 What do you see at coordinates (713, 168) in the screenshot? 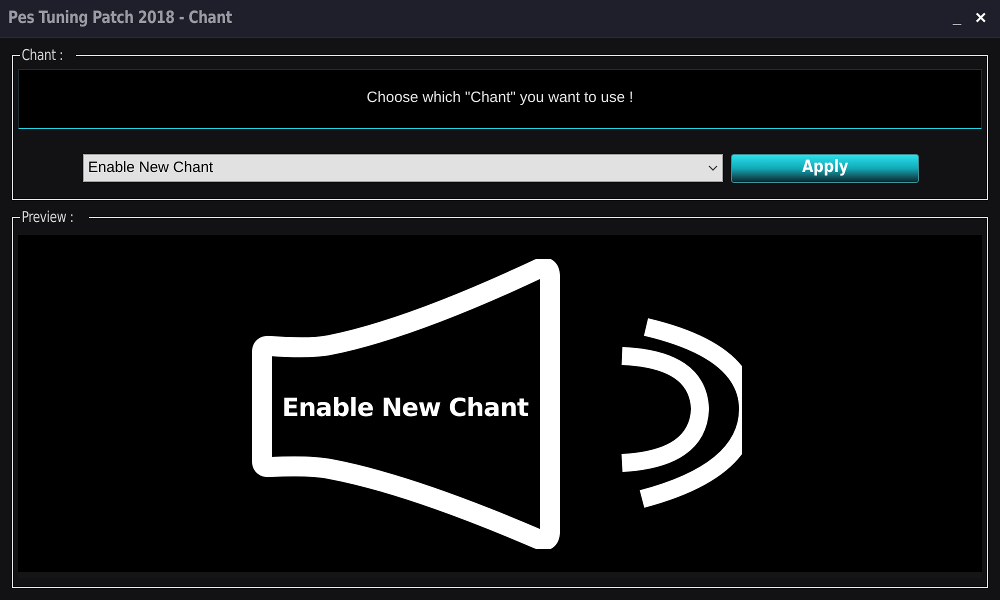
I see `chevron-down-icon` at bounding box center [713, 168].